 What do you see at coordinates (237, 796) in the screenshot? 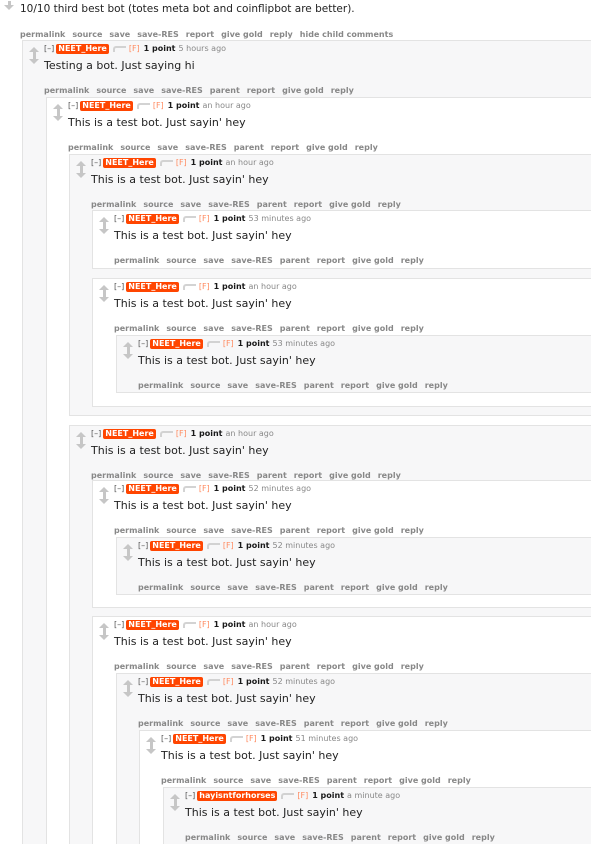
I see `author-link: hayisntforhorses` at bounding box center [237, 796].